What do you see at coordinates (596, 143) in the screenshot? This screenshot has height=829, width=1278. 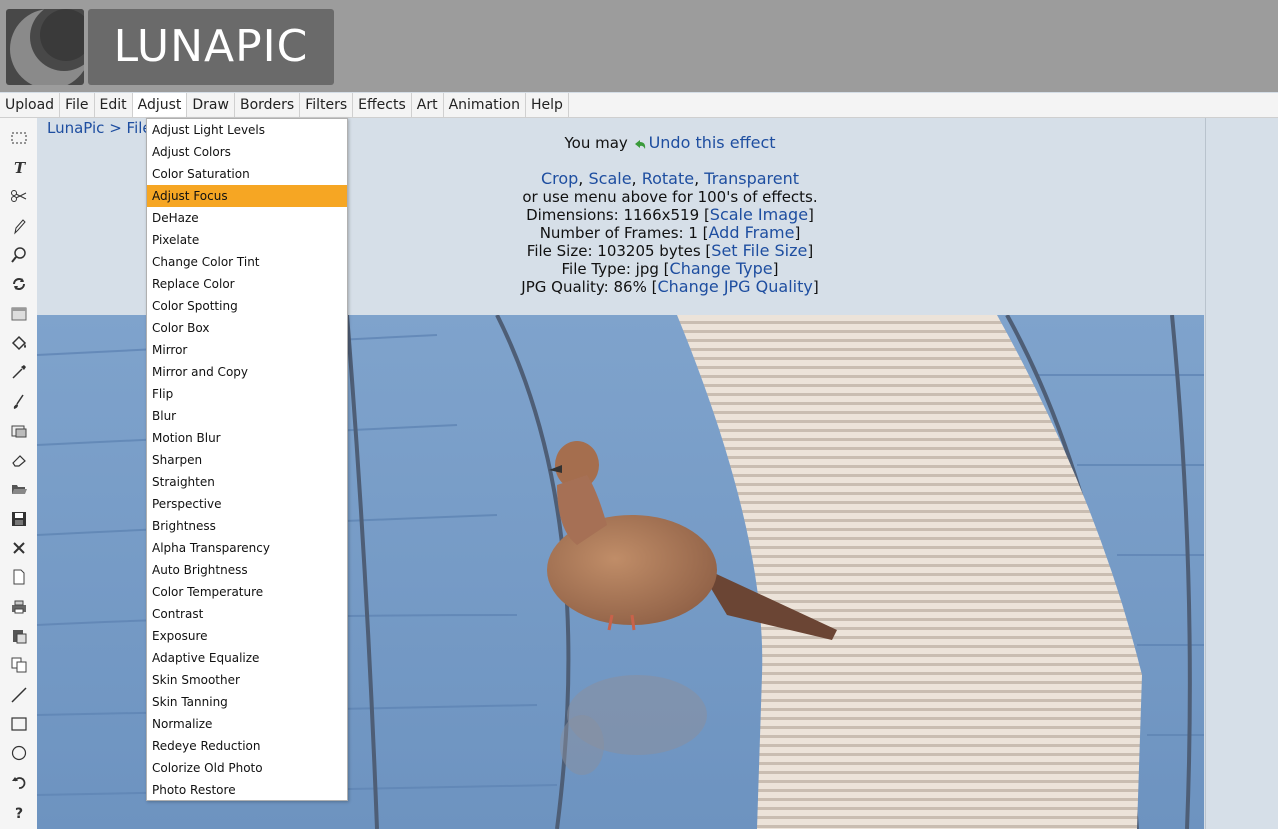 I see `undo-prefix: You may` at bounding box center [596, 143].